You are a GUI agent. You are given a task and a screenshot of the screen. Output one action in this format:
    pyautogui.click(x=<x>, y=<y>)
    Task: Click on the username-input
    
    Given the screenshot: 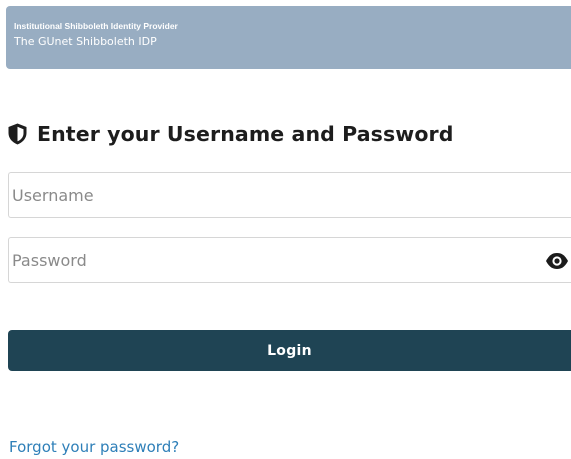 What is the action you would take?
    pyautogui.click(x=290, y=195)
    